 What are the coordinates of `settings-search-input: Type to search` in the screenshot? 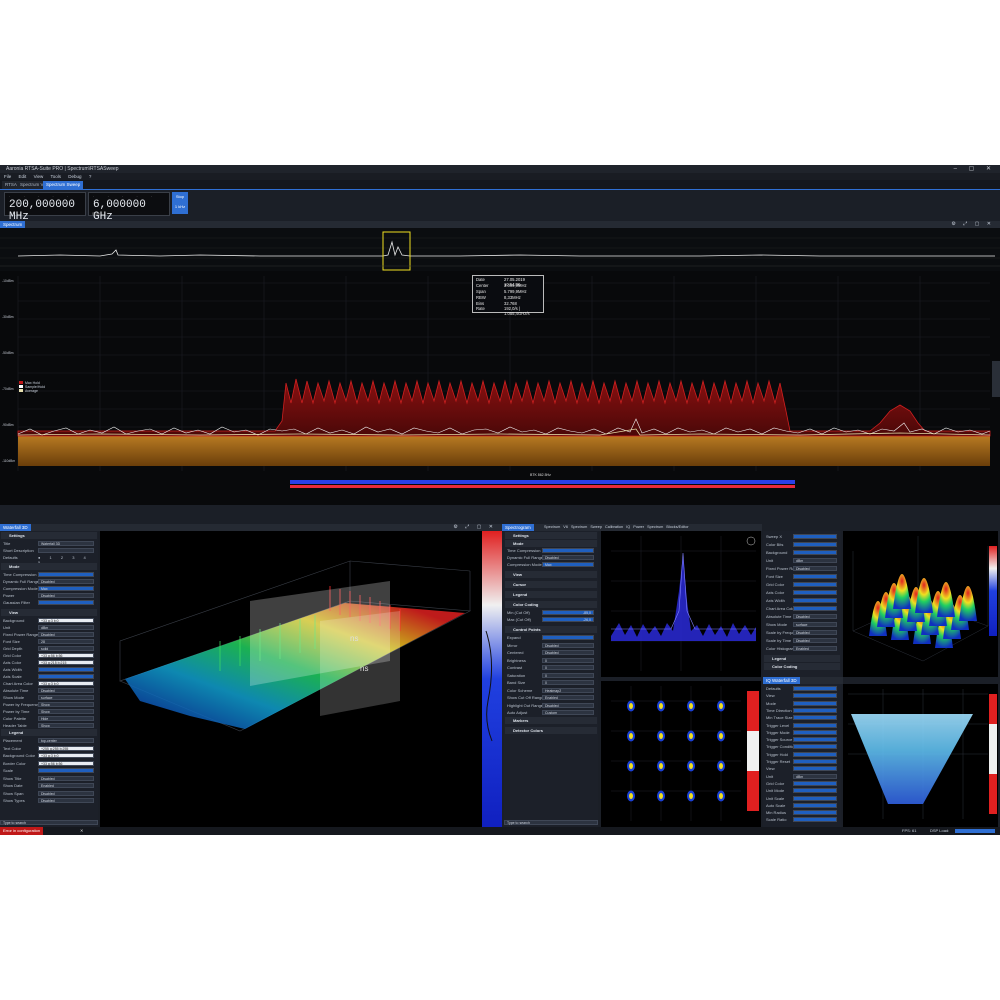 It's located at (551, 822).